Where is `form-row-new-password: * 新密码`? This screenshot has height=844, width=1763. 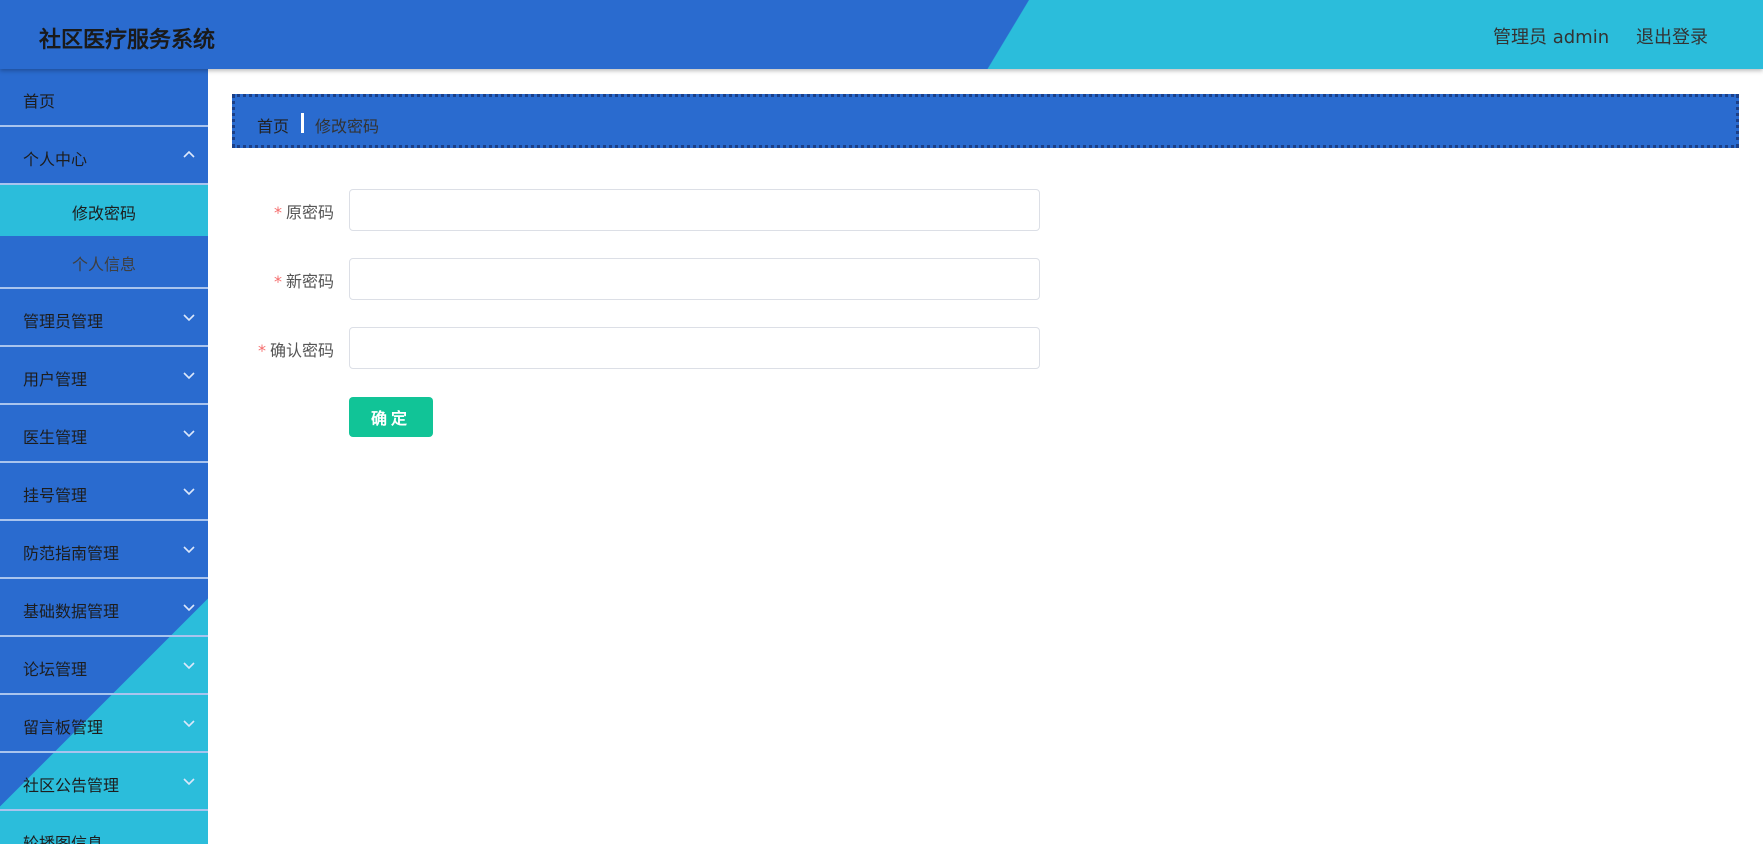
form-row-new-password: * 新密码 is located at coordinates (640, 279).